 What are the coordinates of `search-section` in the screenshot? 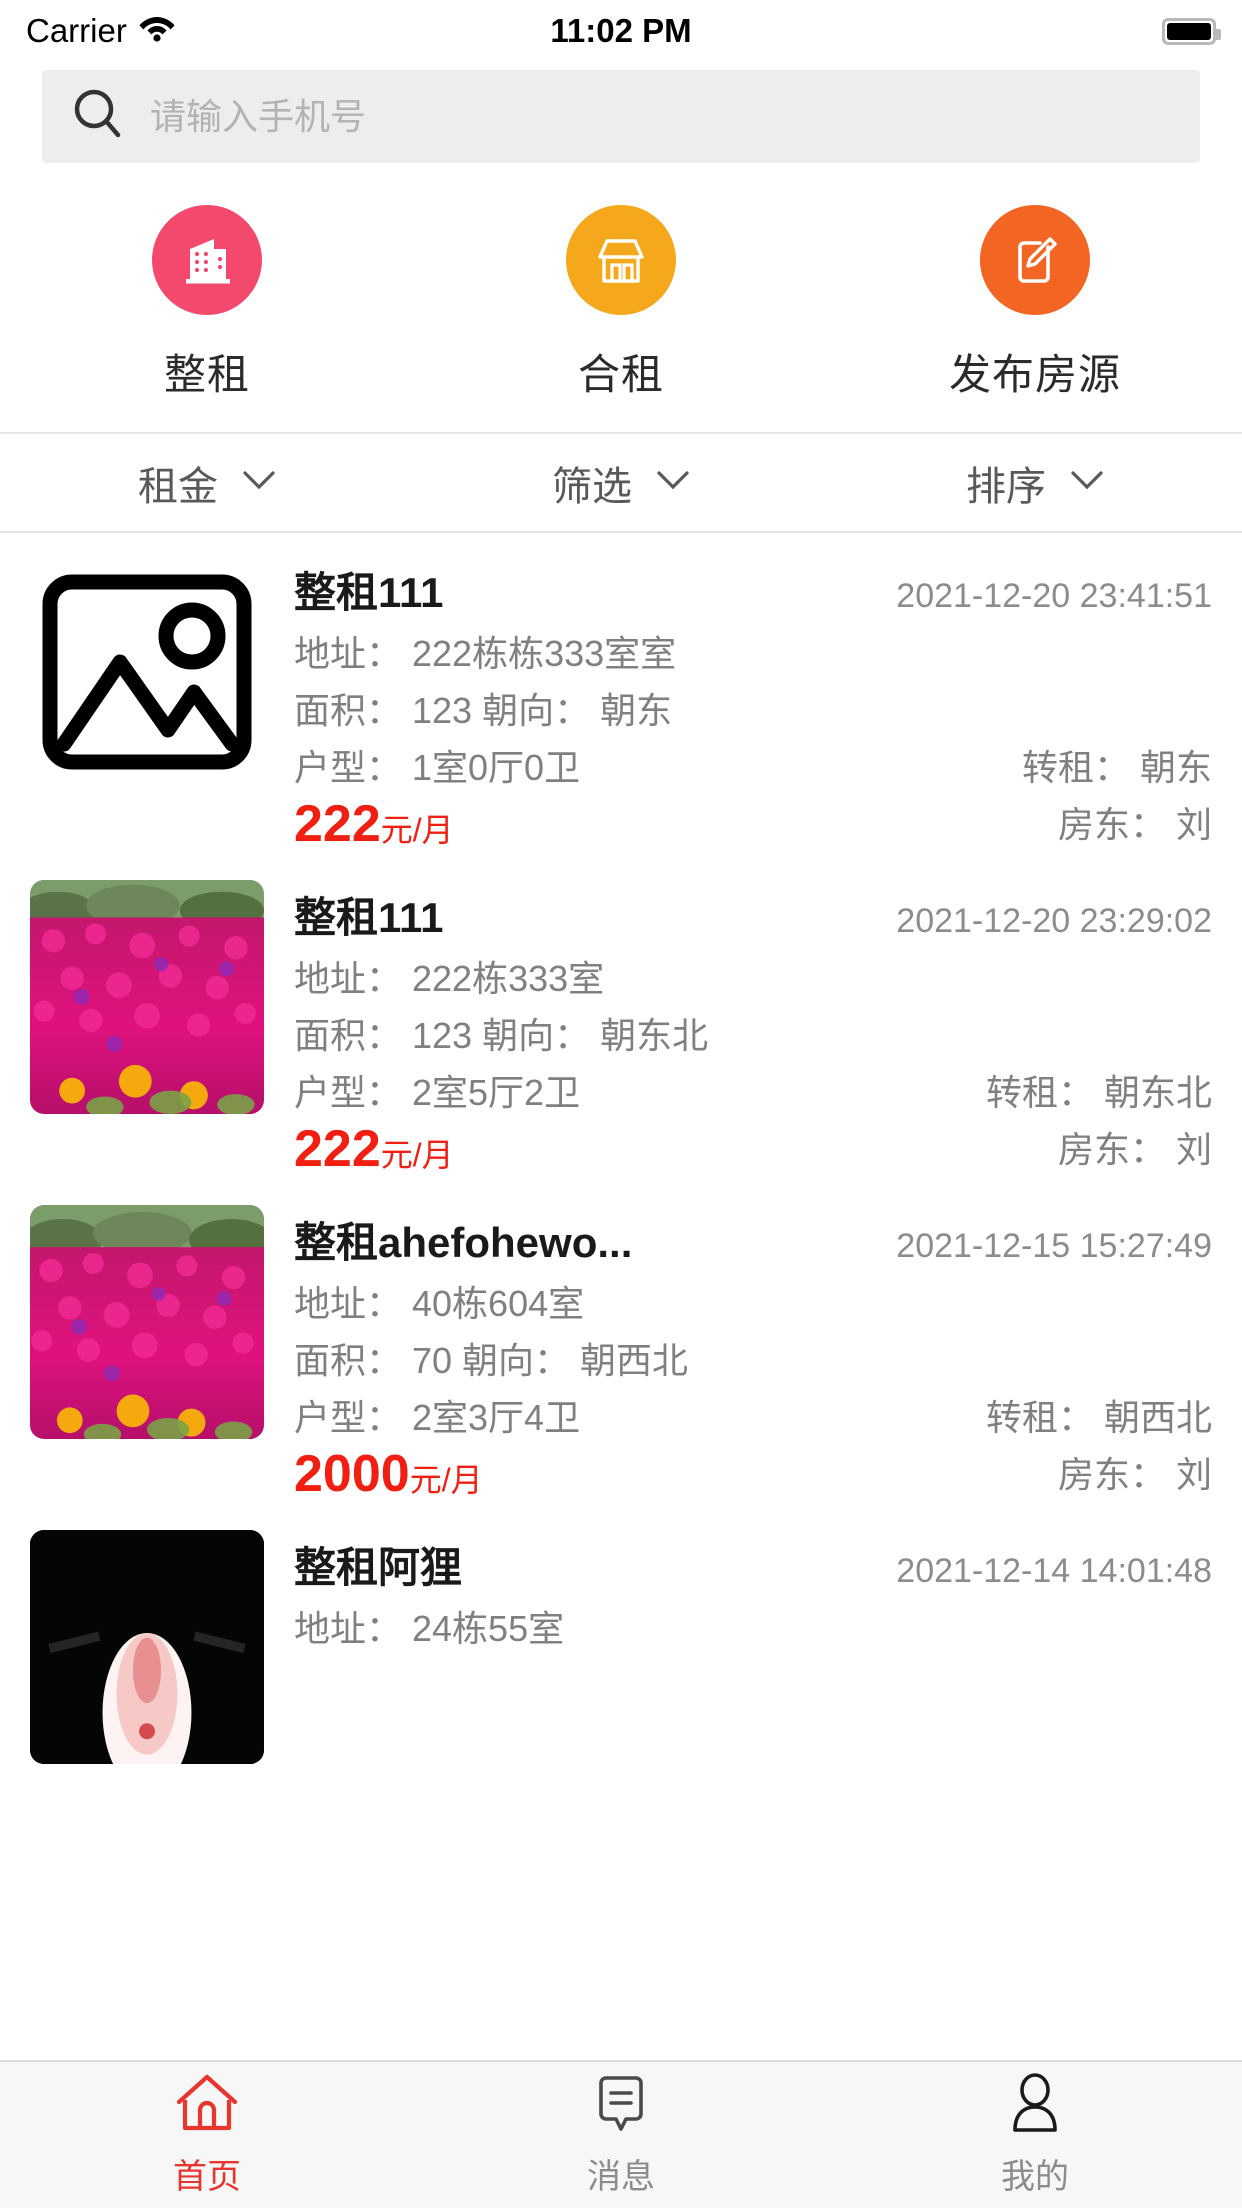 It's located at (621, 112).